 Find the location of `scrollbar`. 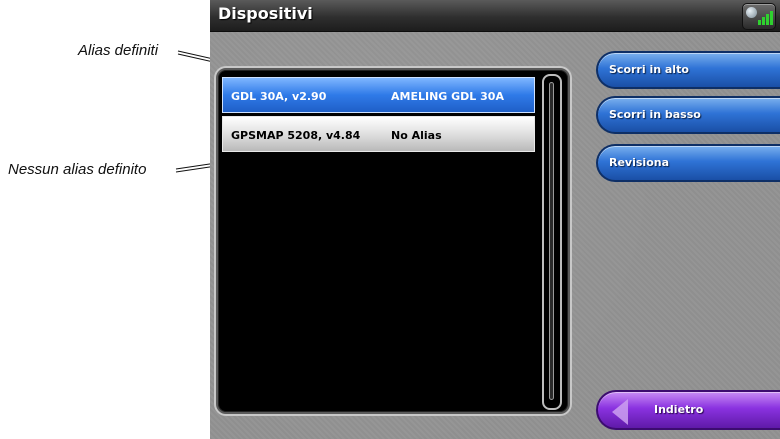

scrollbar is located at coordinates (552, 242).